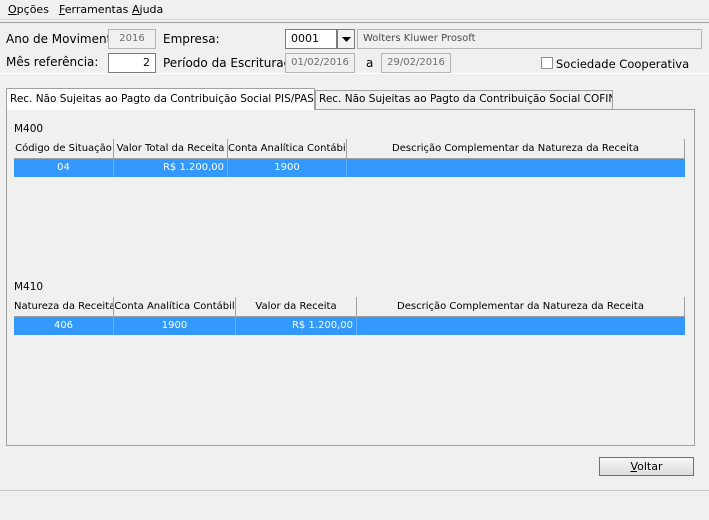  Describe the element at coordinates (516, 168) in the screenshot. I see `m400-cell-descricao` at that location.